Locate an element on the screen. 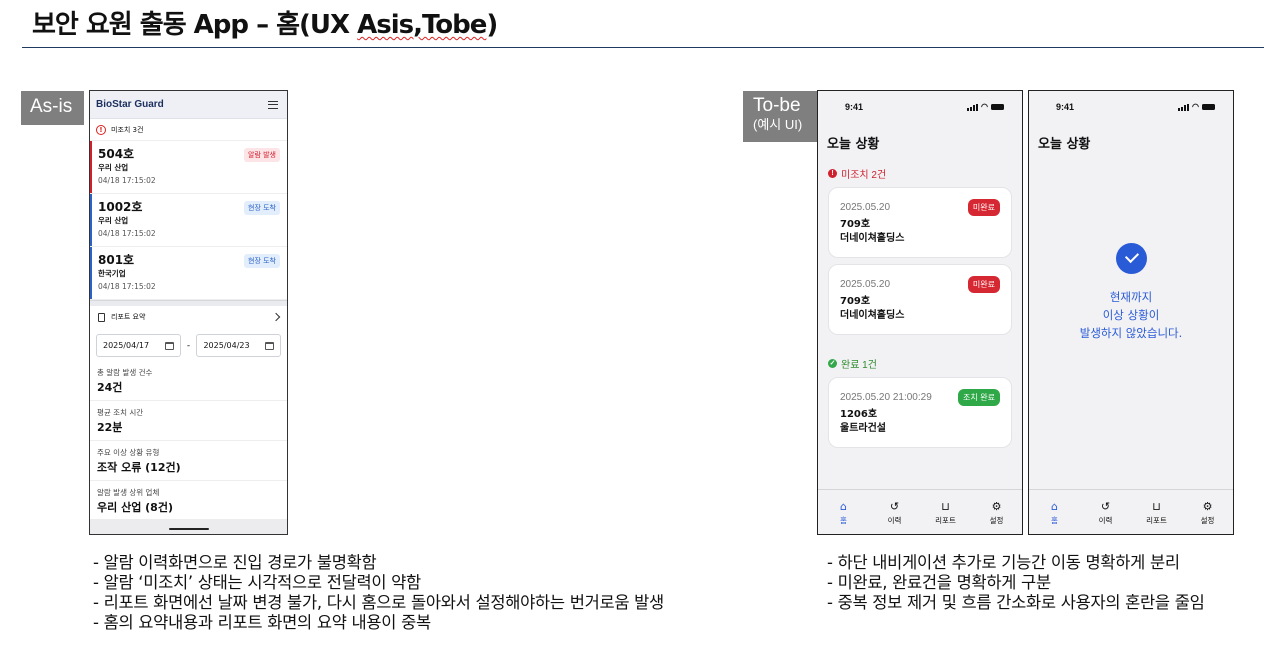 The image size is (1288, 657). status-badge: 미완료 is located at coordinates (983, 207).